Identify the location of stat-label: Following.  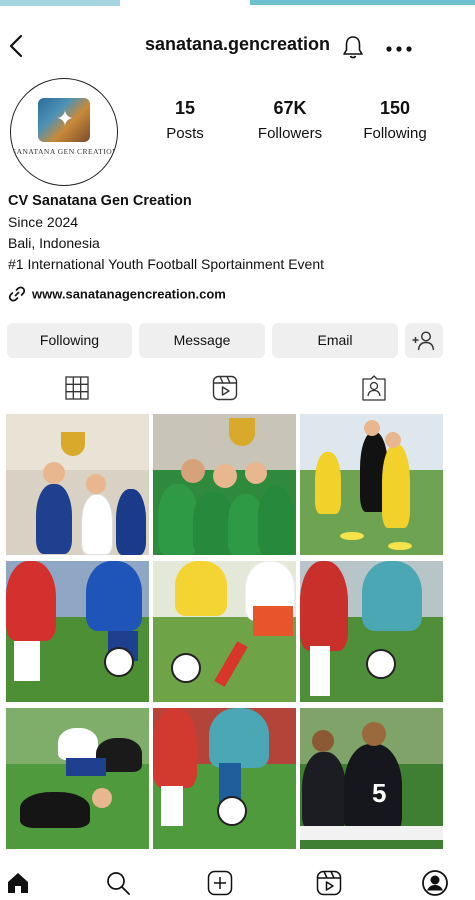
(395, 133).